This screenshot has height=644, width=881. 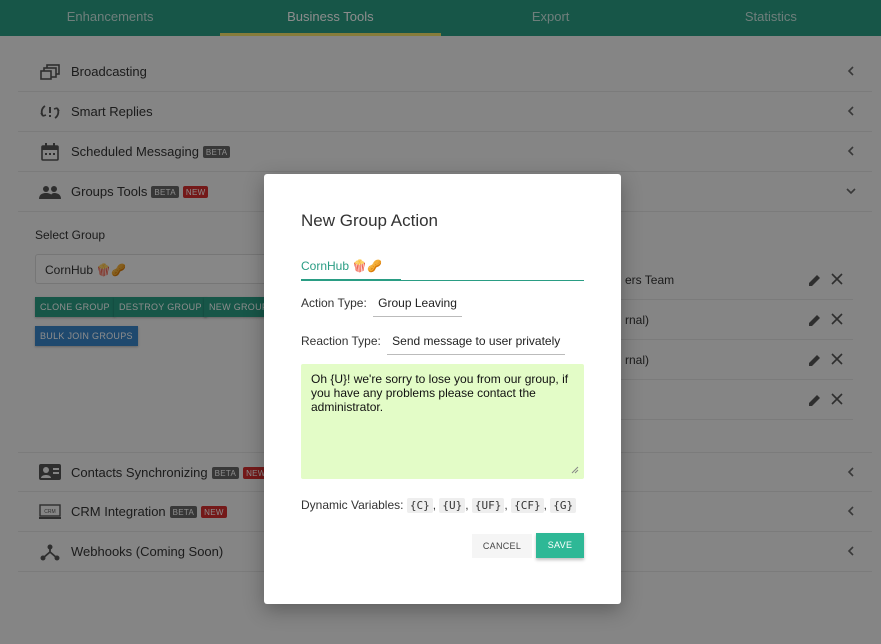 I want to click on reaction-type-select: Send message to user privately, so click(x=476, y=344).